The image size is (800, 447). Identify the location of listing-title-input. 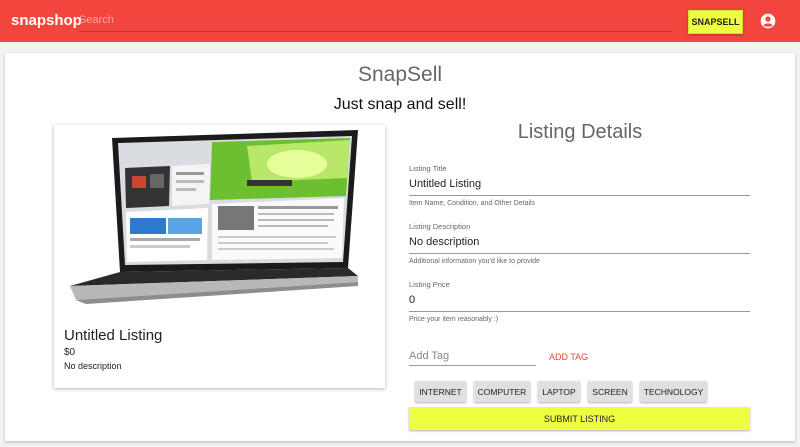
(579, 184).